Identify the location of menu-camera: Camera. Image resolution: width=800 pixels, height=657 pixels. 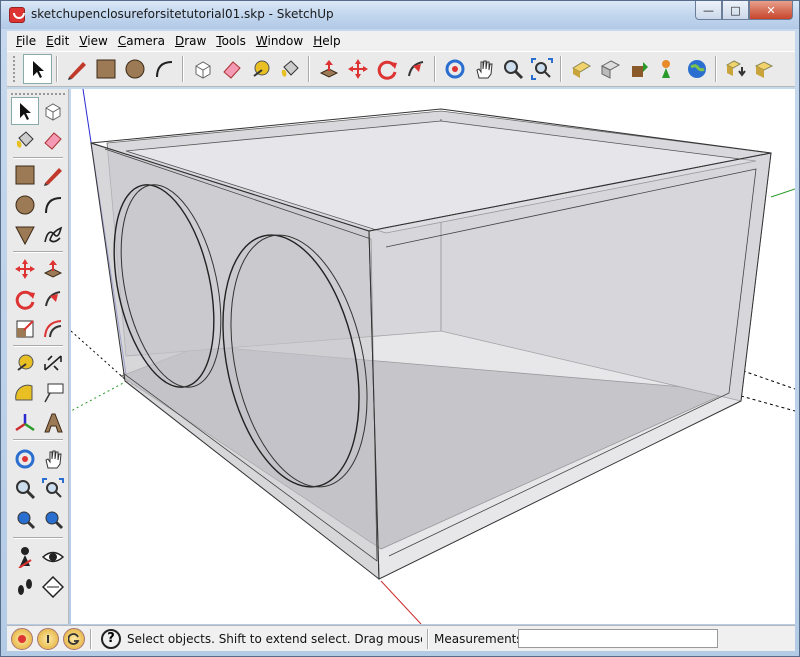
(141, 41).